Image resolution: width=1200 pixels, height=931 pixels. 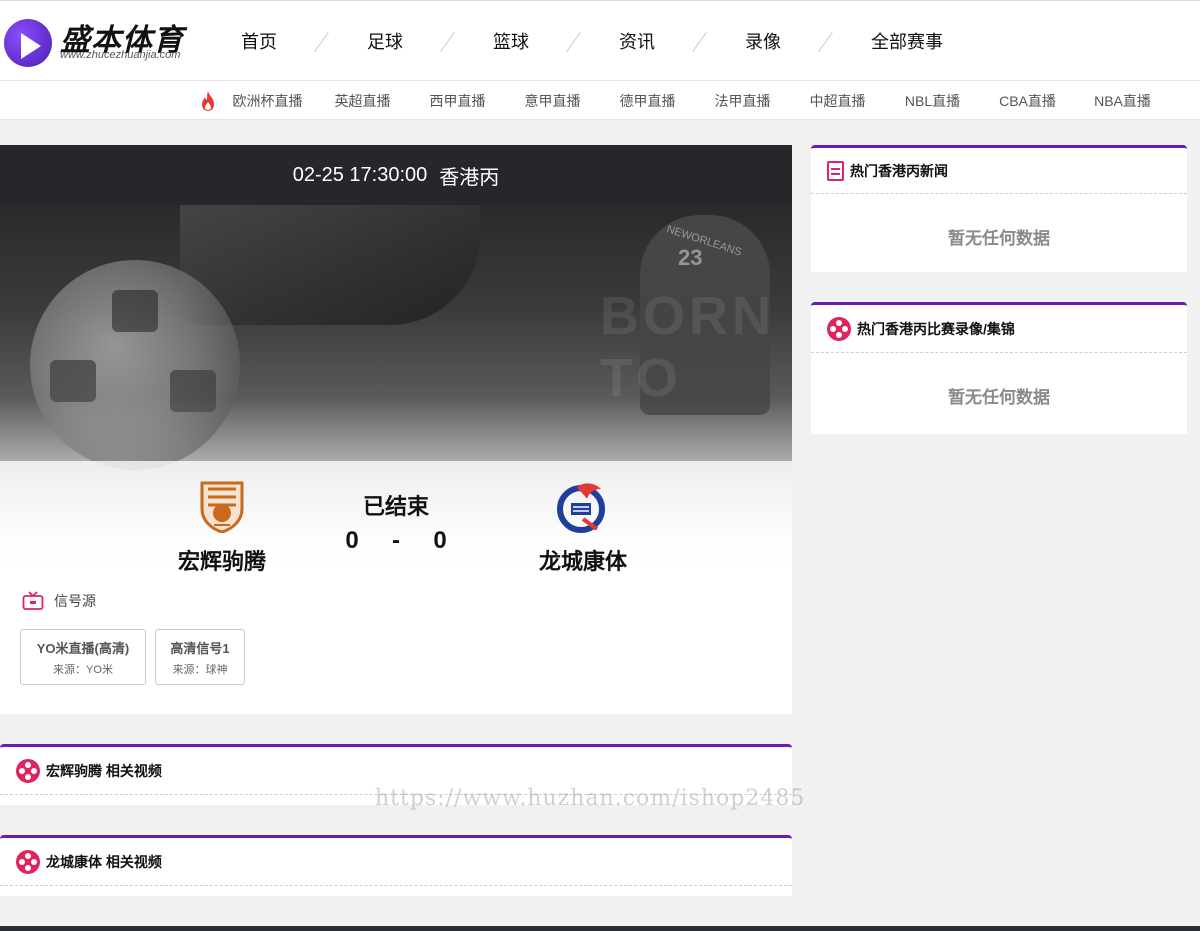 What do you see at coordinates (837, 101) in the screenshot?
I see `league-link: 中超直播` at bounding box center [837, 101].